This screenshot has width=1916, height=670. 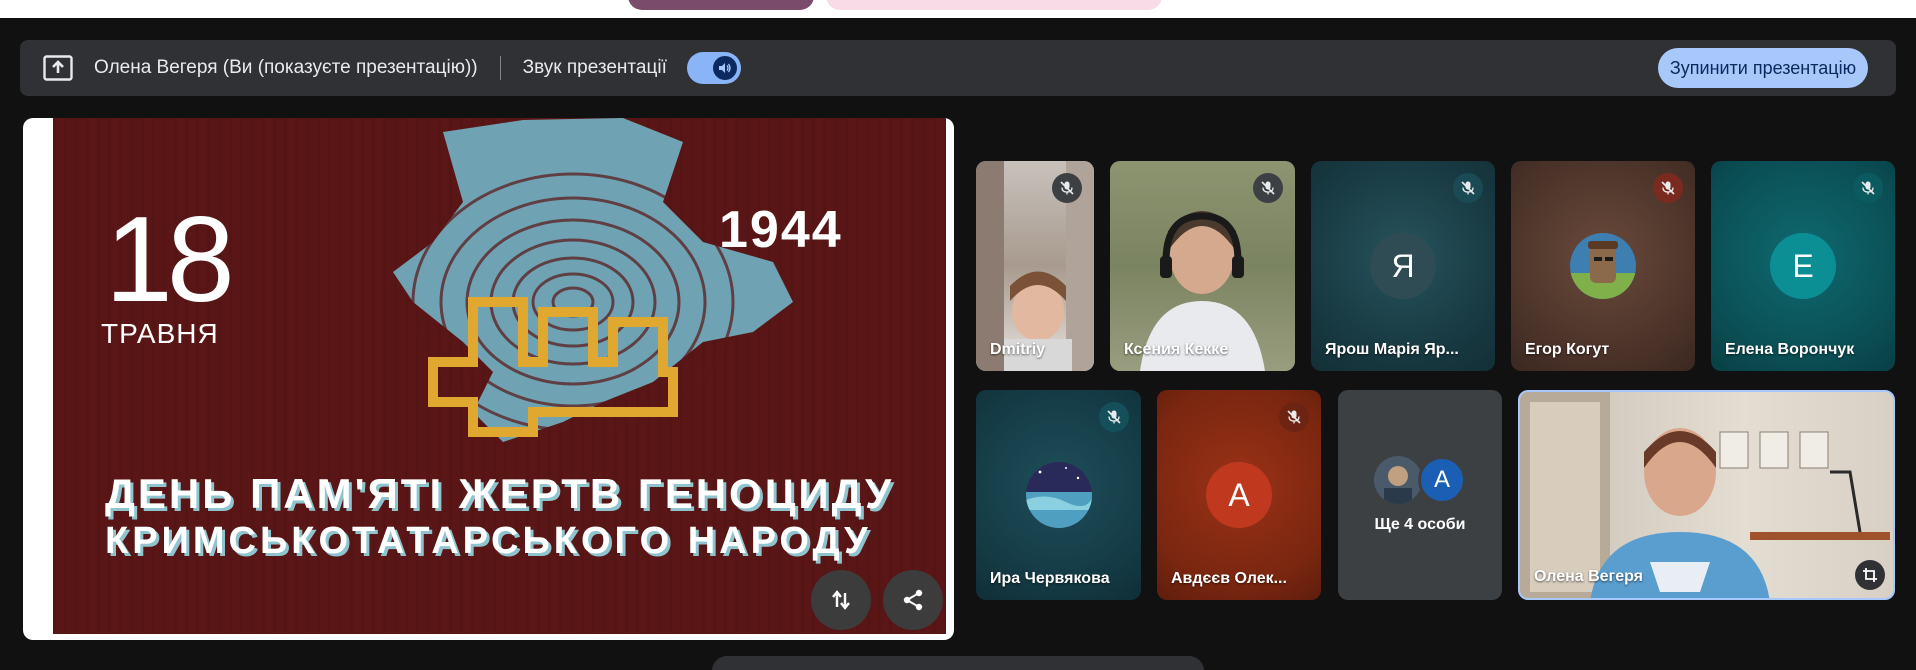 I want to click on participant-name: Елена Ворончук, so click(x=1790, y=349).